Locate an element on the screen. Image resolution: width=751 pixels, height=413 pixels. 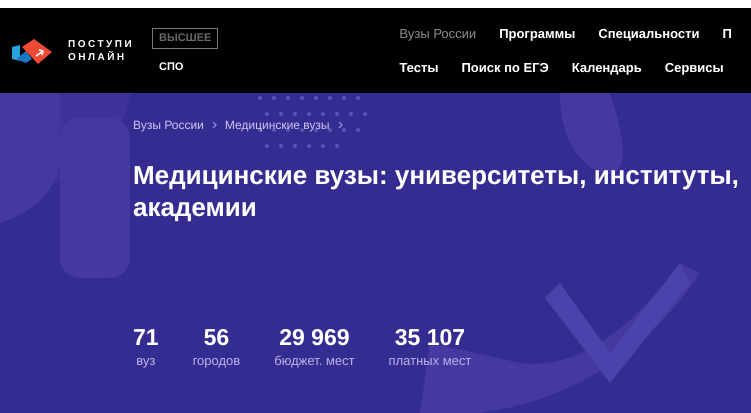
stat-value: 56 is located at coordinates (217, 337).